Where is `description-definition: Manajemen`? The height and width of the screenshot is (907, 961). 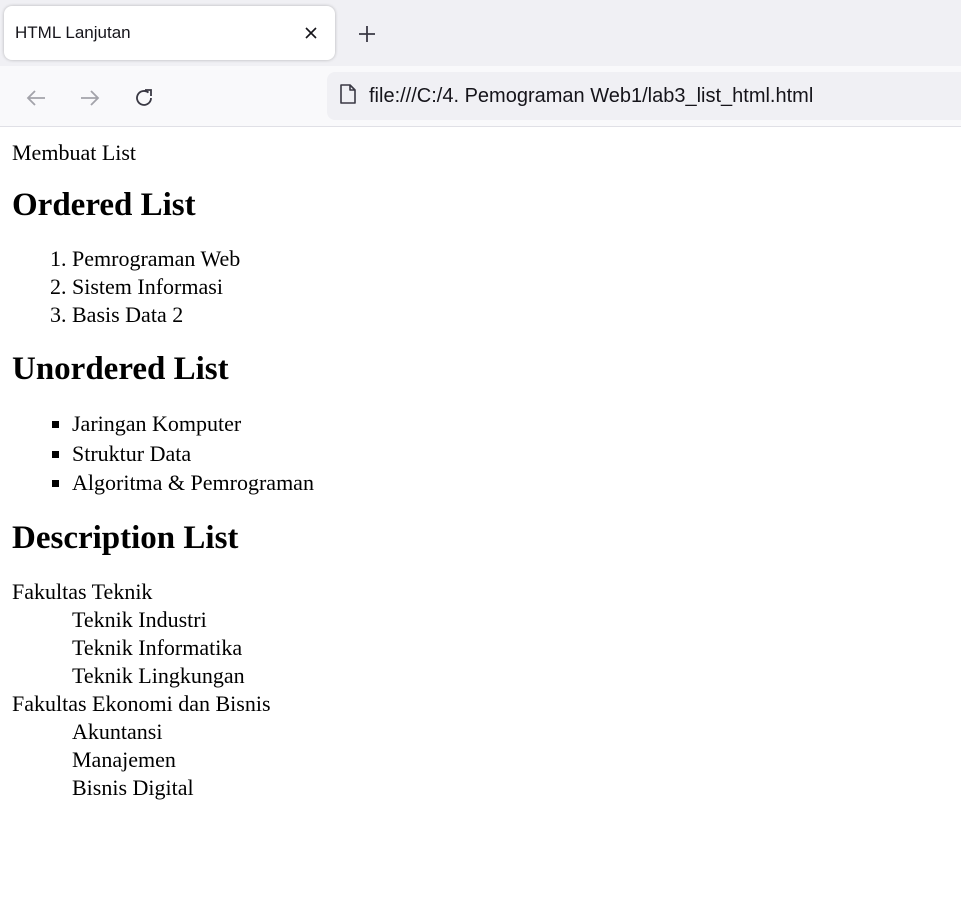
description-definition: Manajemen is located at coordinates (124, 759).